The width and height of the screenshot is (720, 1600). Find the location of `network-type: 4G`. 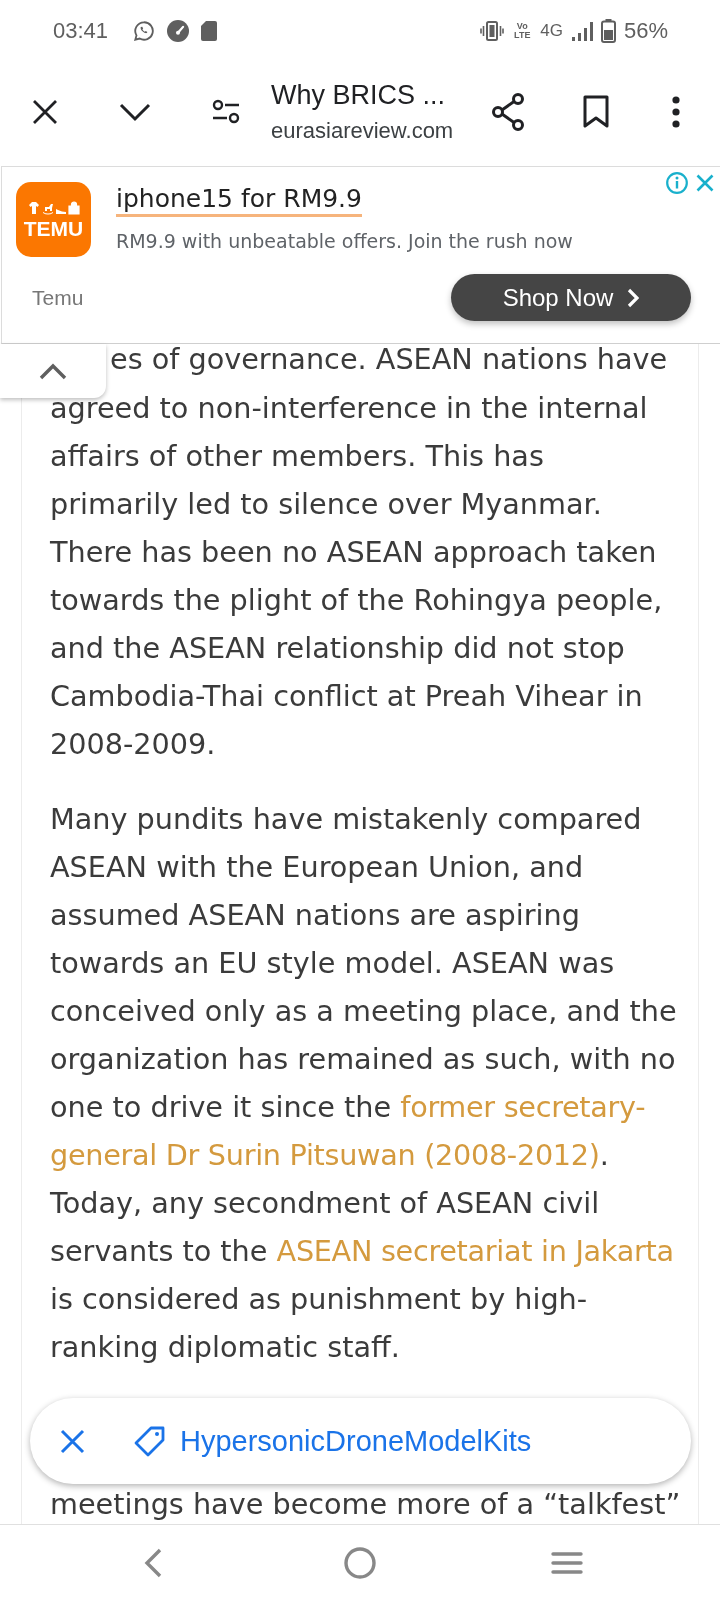

network-type: 4G is located at coordinates (551, 31).